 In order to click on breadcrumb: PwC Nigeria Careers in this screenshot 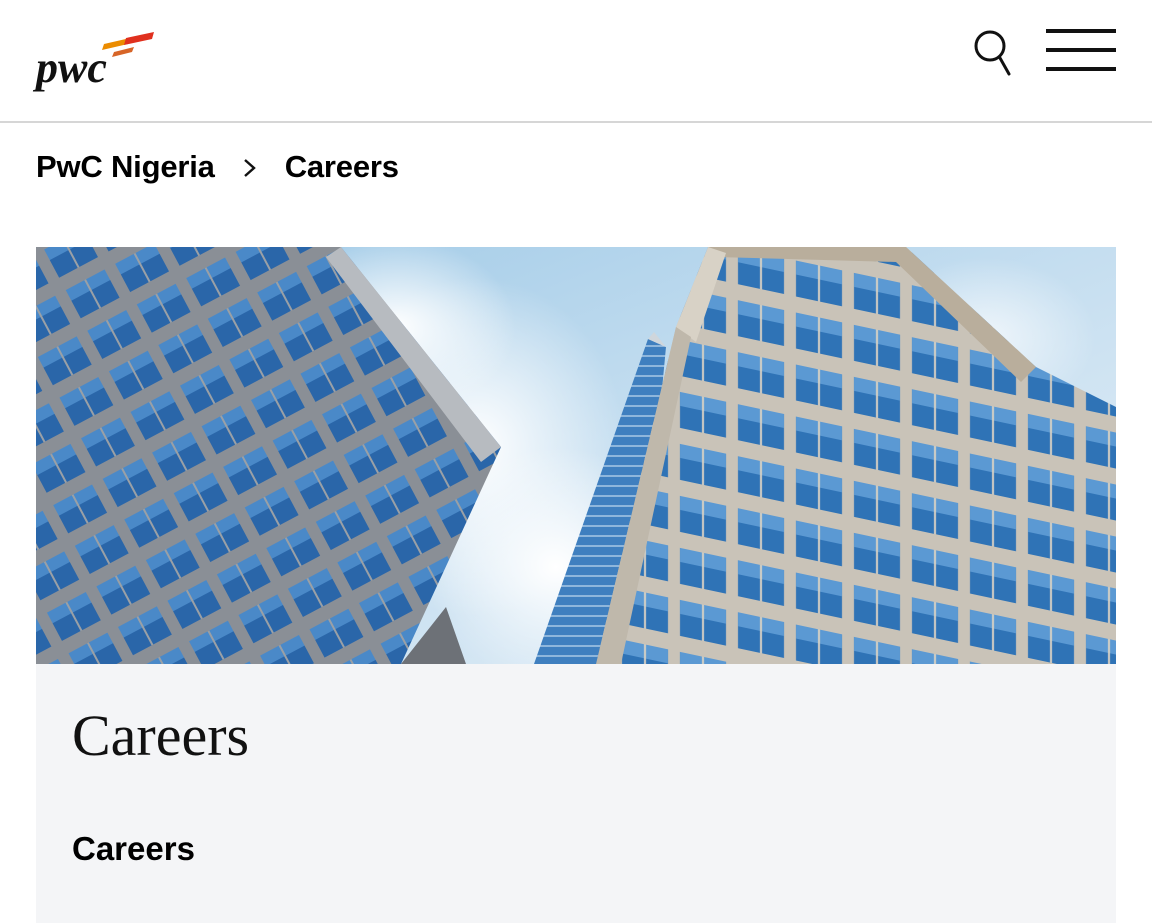, I will do `click(217, 167)`.